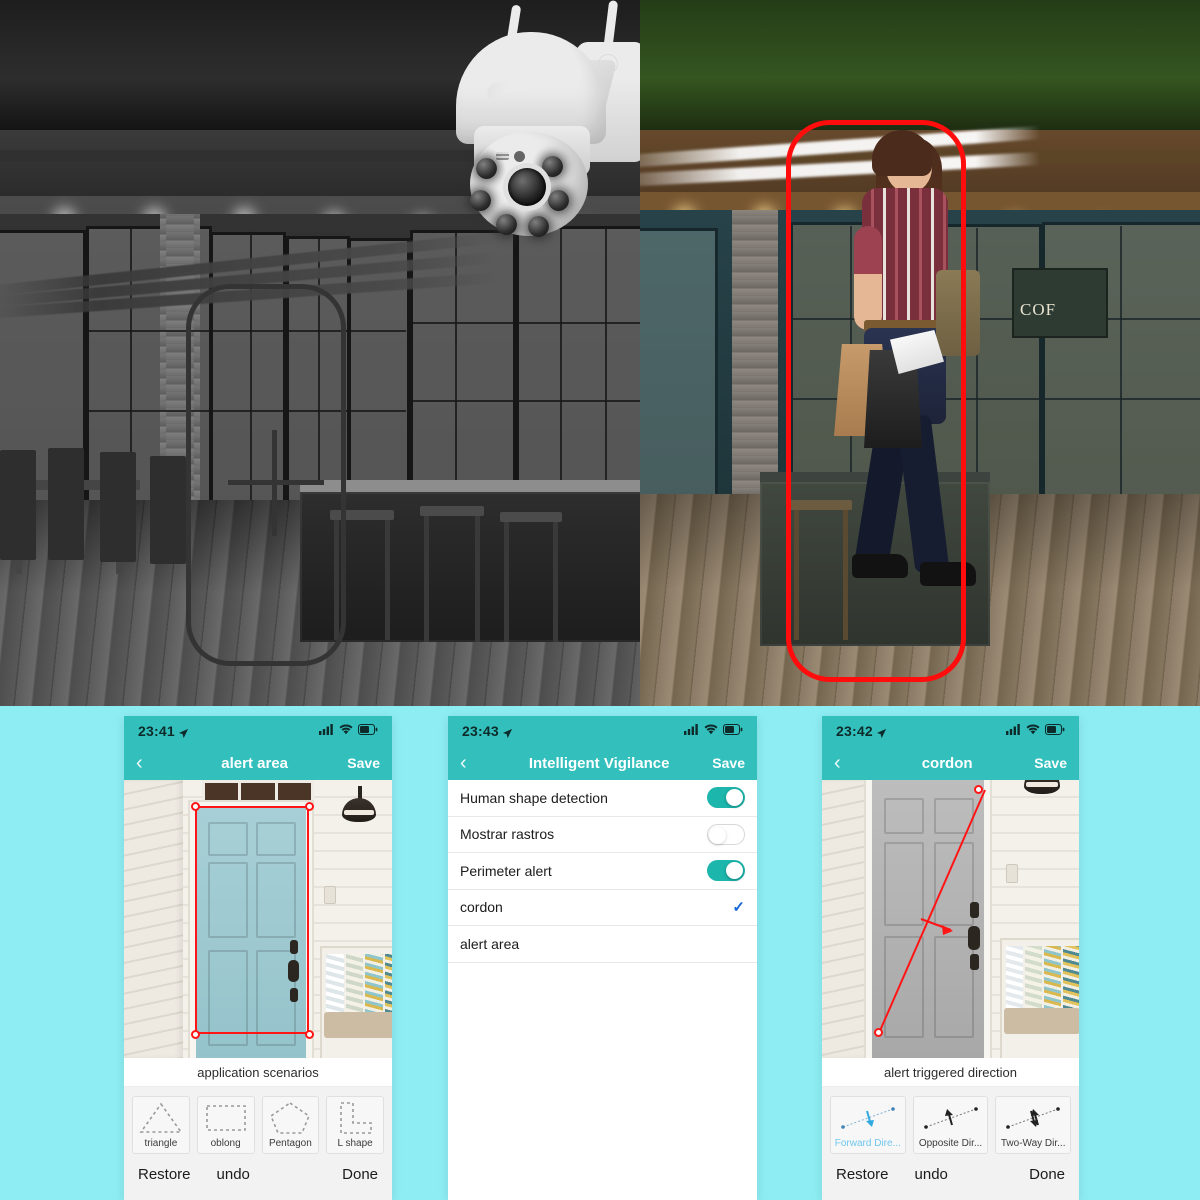 This screenshot has height=1200, width=1200. I want to click on setting-label: Human shape detection, so click(534, 797).